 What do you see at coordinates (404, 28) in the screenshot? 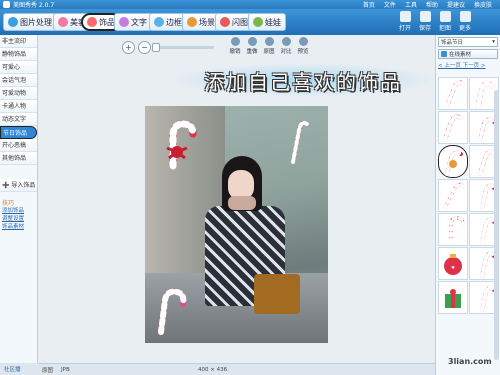
I see `open-label: 打开` at bounding box center [404, 28].